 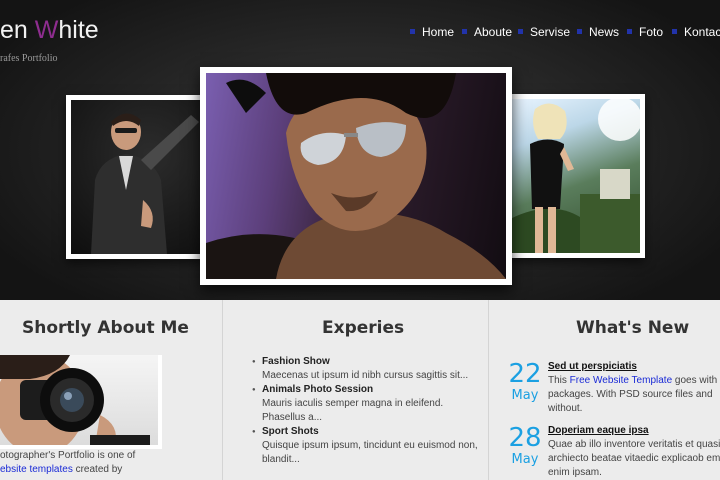 I want to click on nav-item-label: Kontact, so click(x=702, y=32).